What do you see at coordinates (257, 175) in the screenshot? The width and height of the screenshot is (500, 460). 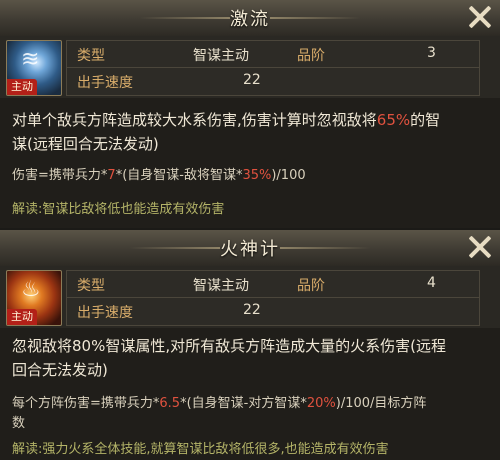 I see `formula-highlight: 35%` at bounding box center [257, 175].